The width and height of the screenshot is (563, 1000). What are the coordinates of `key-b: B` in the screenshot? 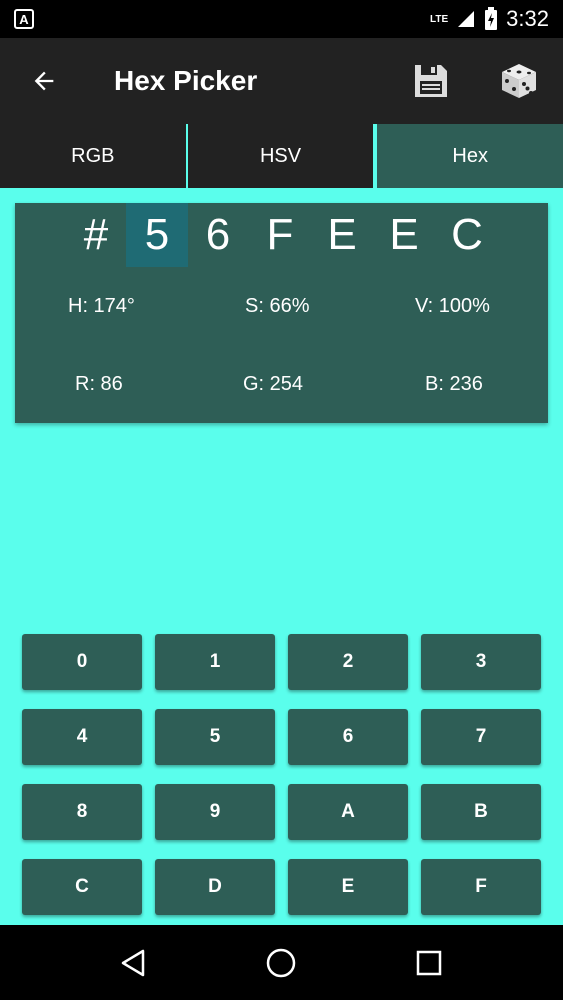 It's located at (481, 812).